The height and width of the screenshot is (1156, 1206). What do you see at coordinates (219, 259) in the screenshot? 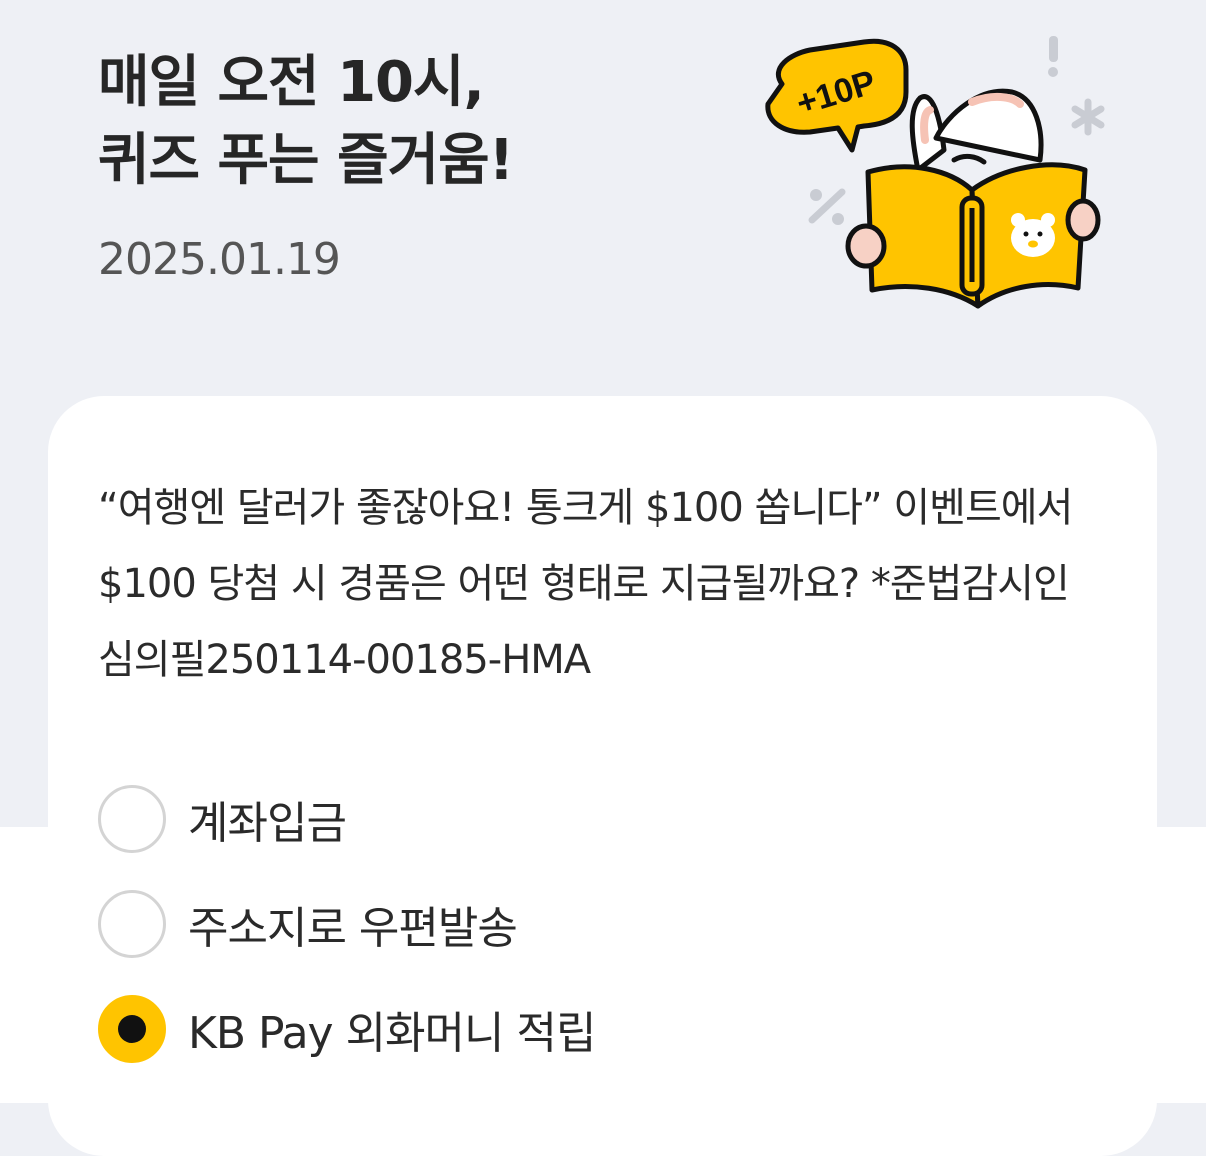
I see `quiz-date: 2025.01.19` at bounding box center [219, 259].